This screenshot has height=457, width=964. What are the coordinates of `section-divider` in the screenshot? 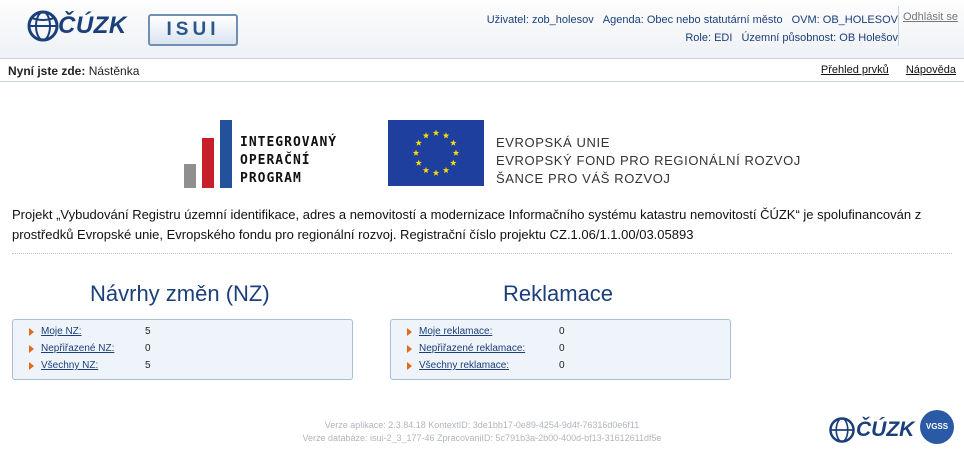 It's located at (482, 253).